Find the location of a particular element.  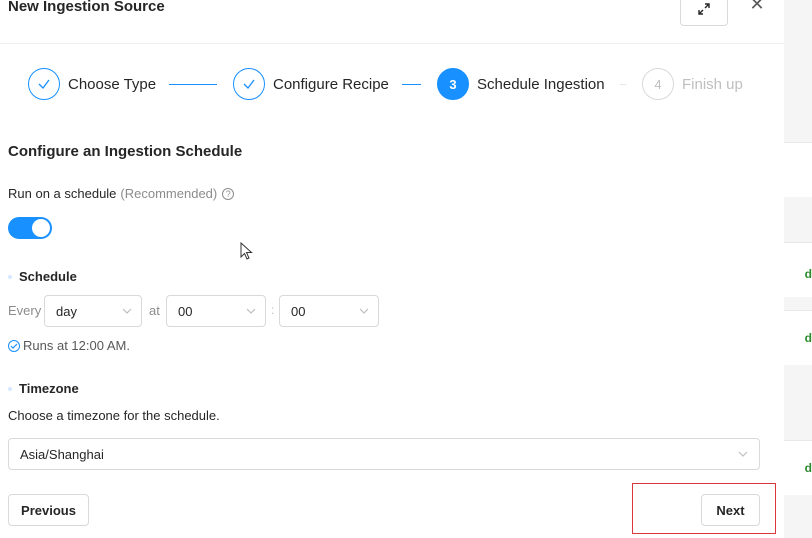

step-configure-recipe: Configure Recipe is located at coordinates (311, 84).